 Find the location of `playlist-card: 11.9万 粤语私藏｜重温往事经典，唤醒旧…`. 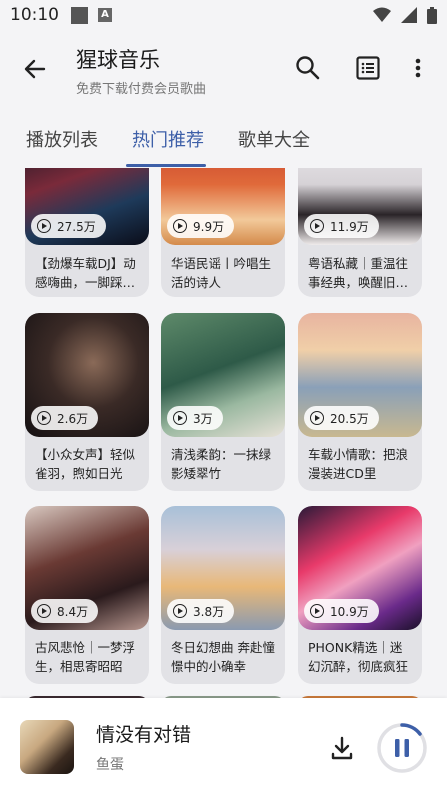

playlist-card: 11.9万 粤语私藏｜重温往事经典，唤醒旧… is located at coordinates (360, 232).